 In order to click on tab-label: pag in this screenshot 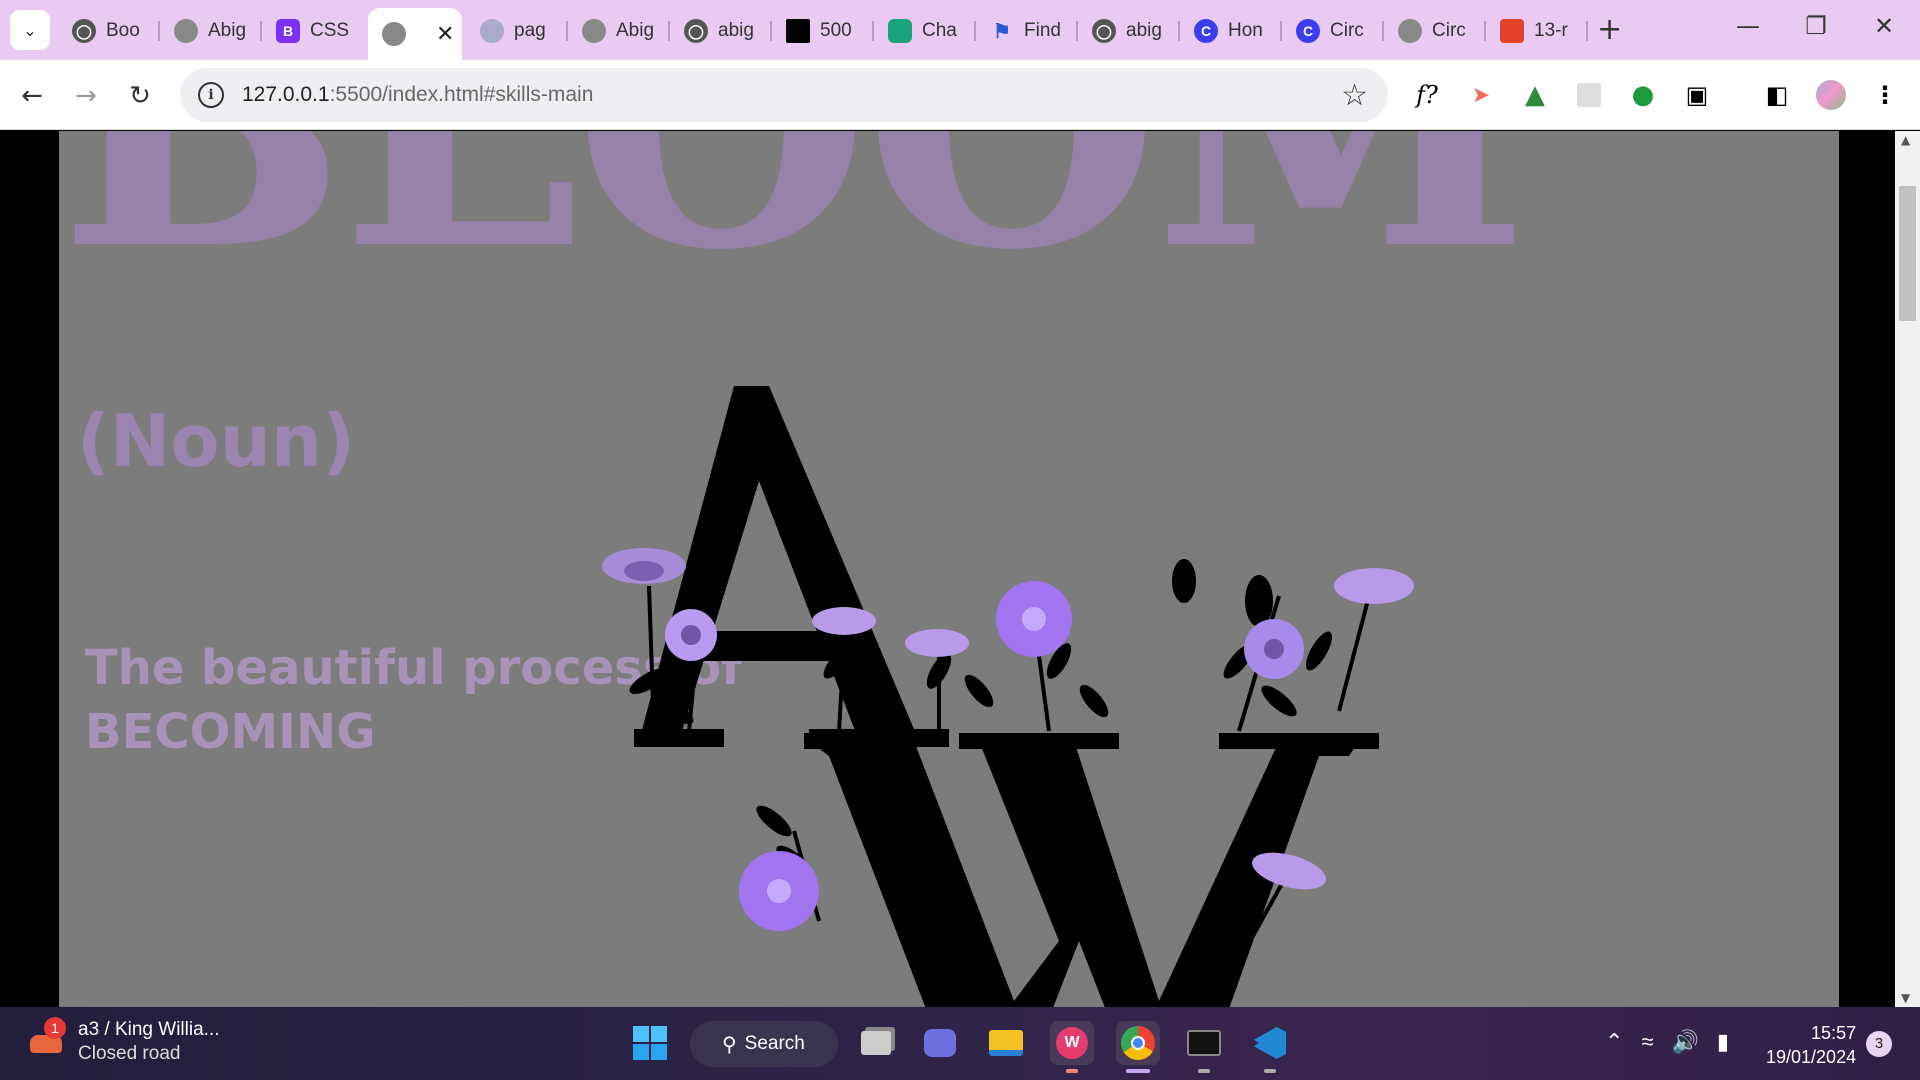, I will do `click(530, 30)`.